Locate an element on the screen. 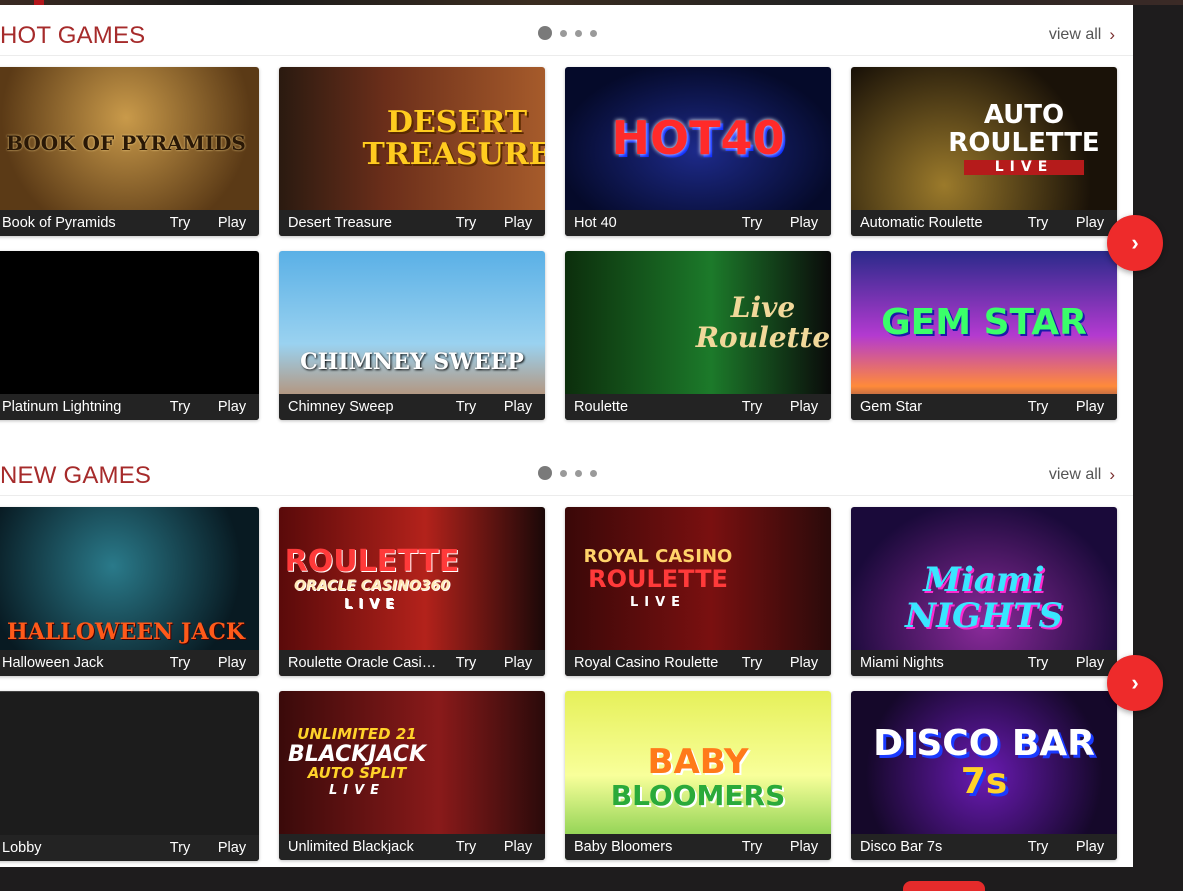  game-art-title: DESERT TREASURE is located at coordinates (454, 138).